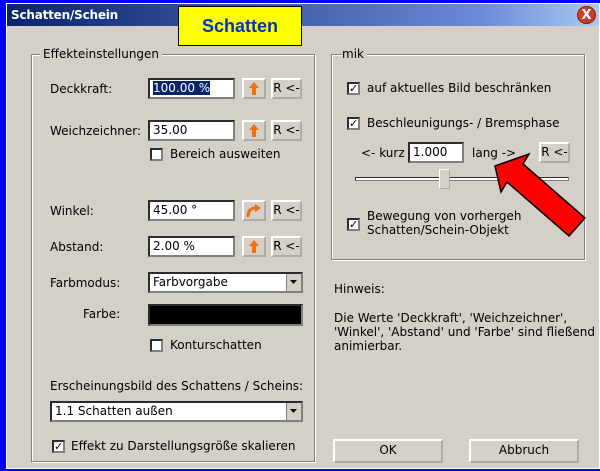 The height and width of the screenshot is (471, 600). I want to click on color-mode-label: Farbmodus:, so click(85, 283).